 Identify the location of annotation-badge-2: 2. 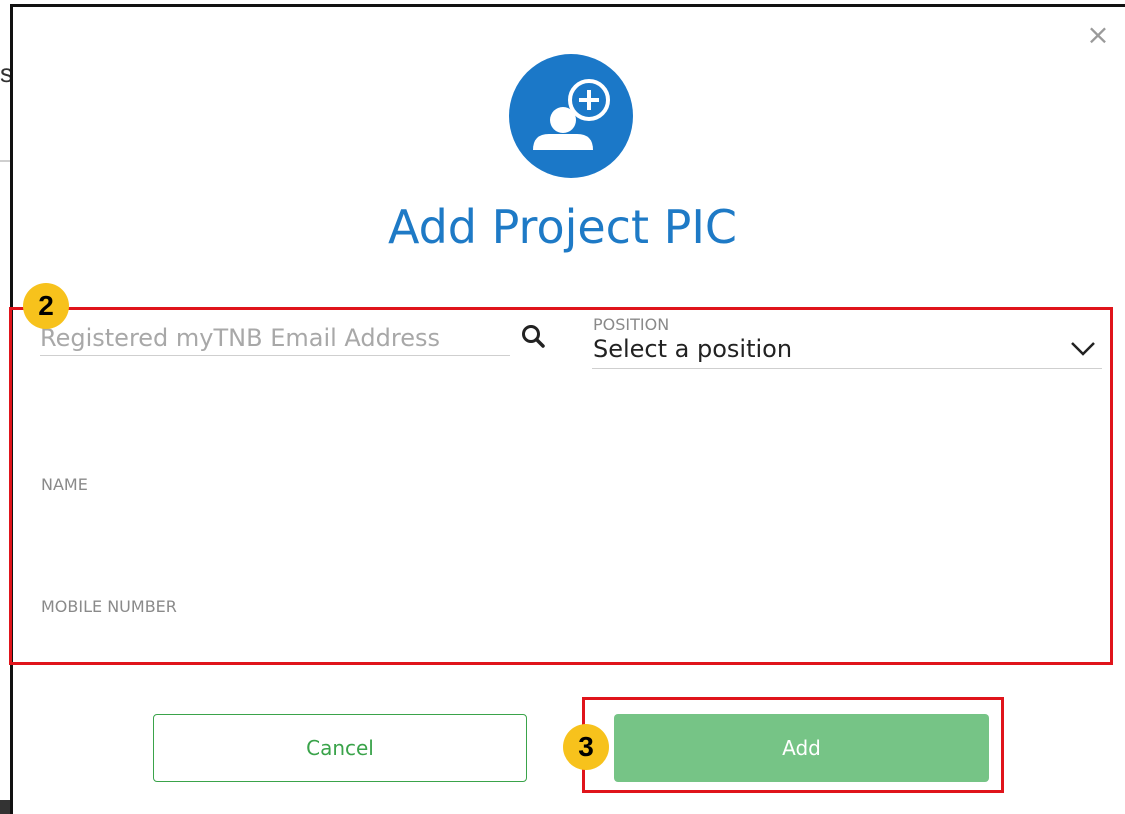
(46, 306).